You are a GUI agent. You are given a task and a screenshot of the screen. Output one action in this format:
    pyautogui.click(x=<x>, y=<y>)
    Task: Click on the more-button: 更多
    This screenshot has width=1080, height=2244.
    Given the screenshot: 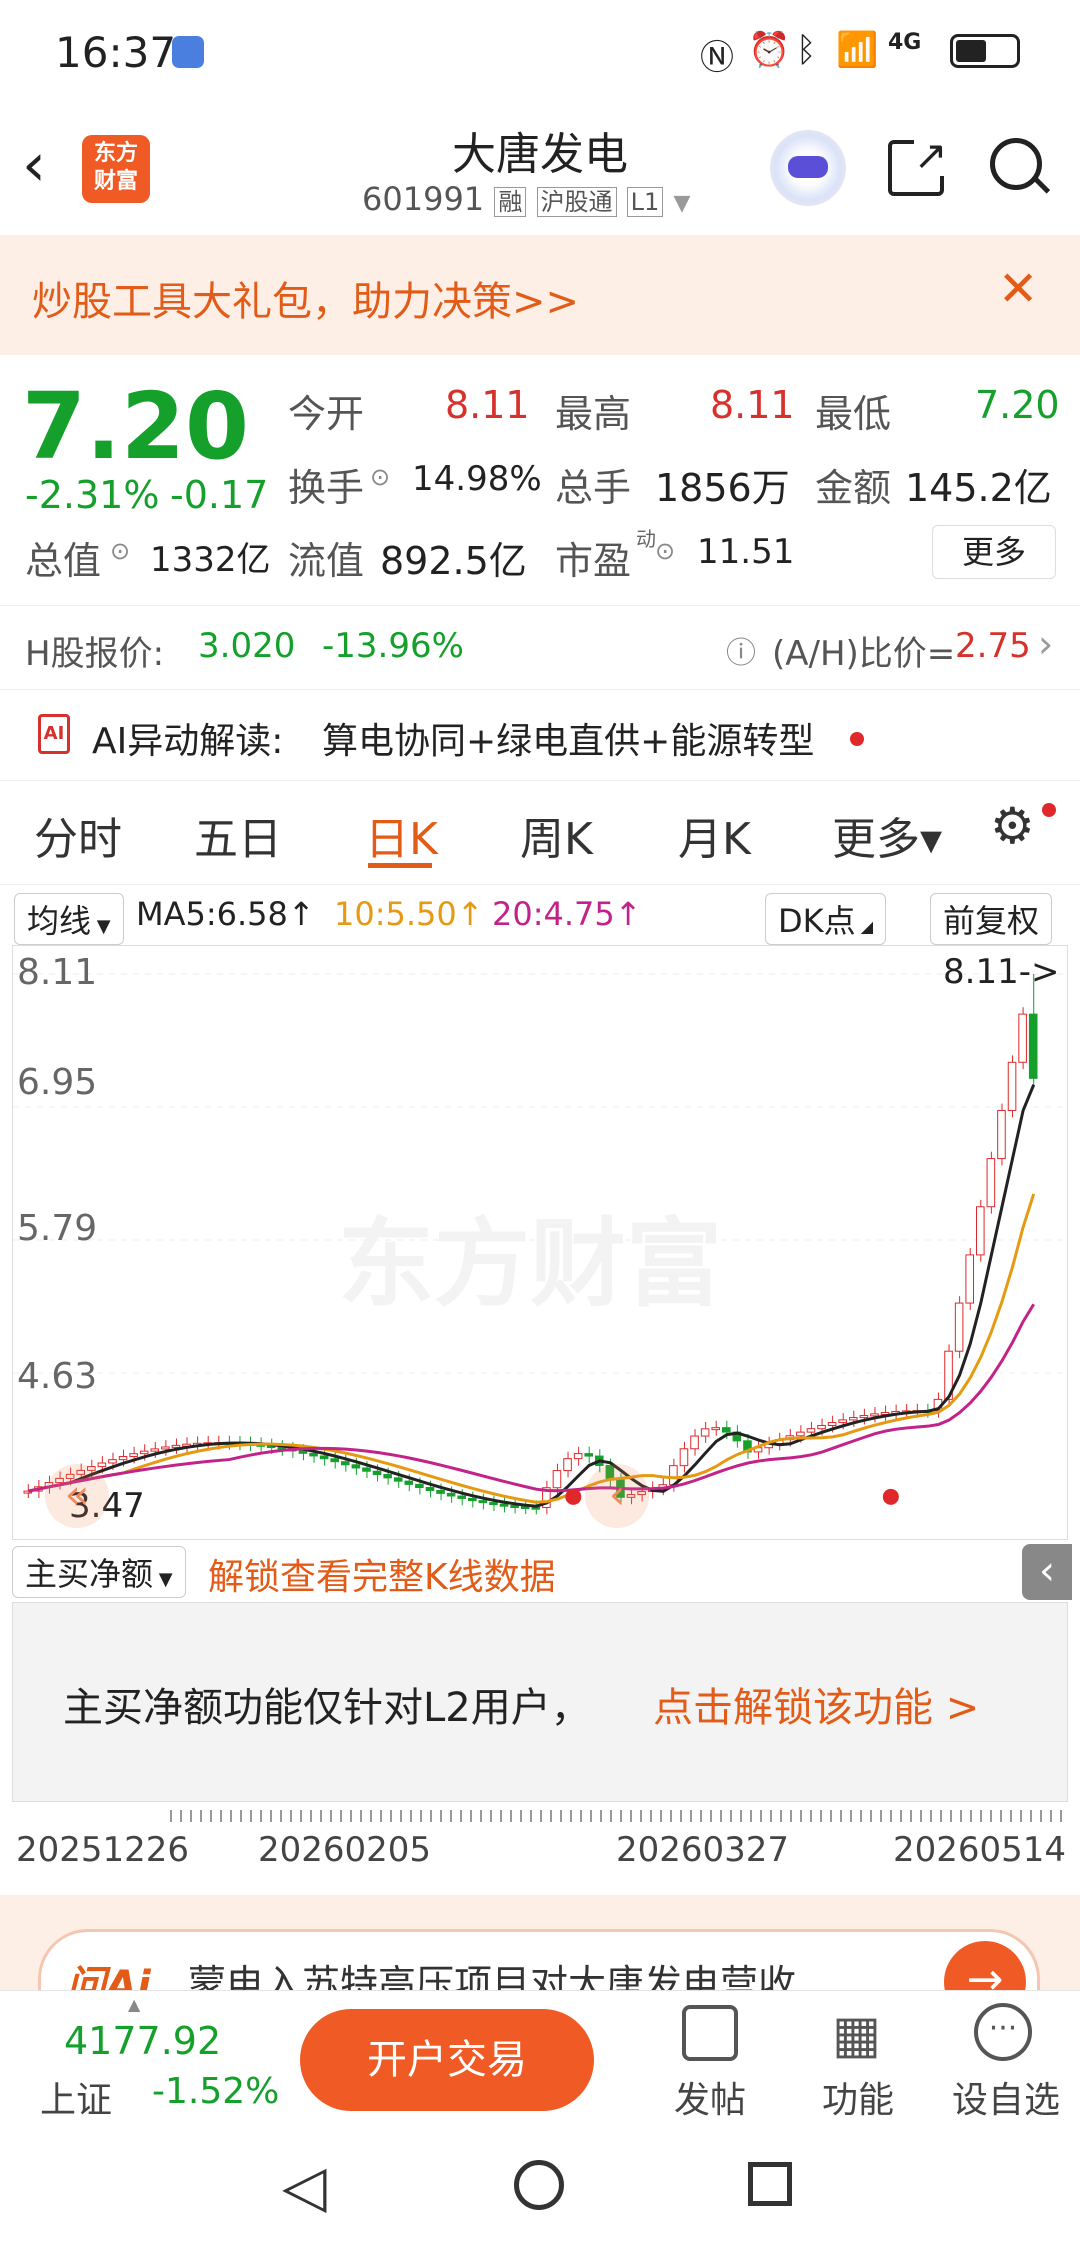 What is the action you would take?
    pyautogui.click(x=994, y=552)
    